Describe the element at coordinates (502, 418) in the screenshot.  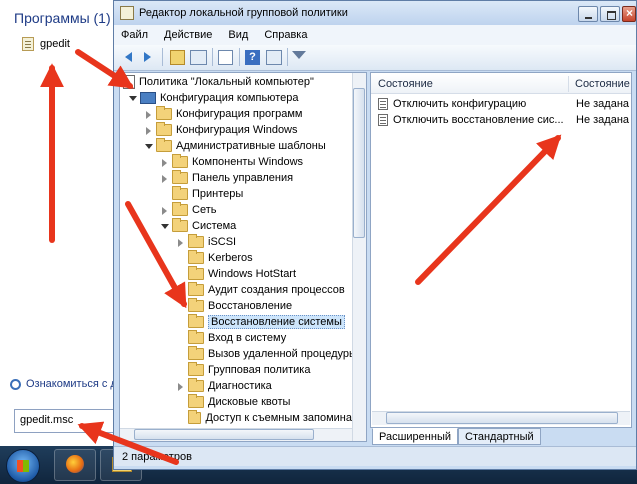
I see `list-horizontal-scroll-thumb` at that location.